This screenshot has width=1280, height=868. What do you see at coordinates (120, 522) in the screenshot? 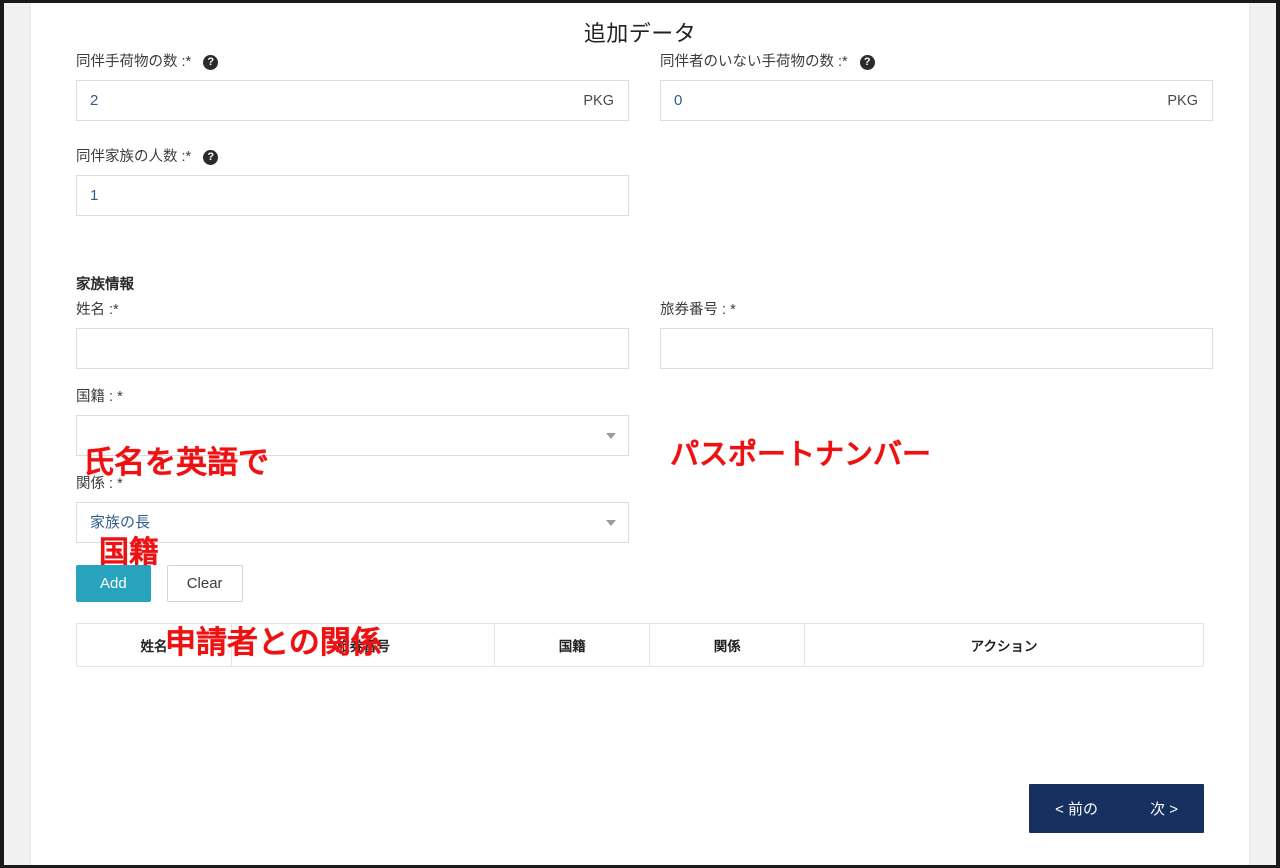
I see `family-relation-value: 家族の長` at bounding box center [120, 522].